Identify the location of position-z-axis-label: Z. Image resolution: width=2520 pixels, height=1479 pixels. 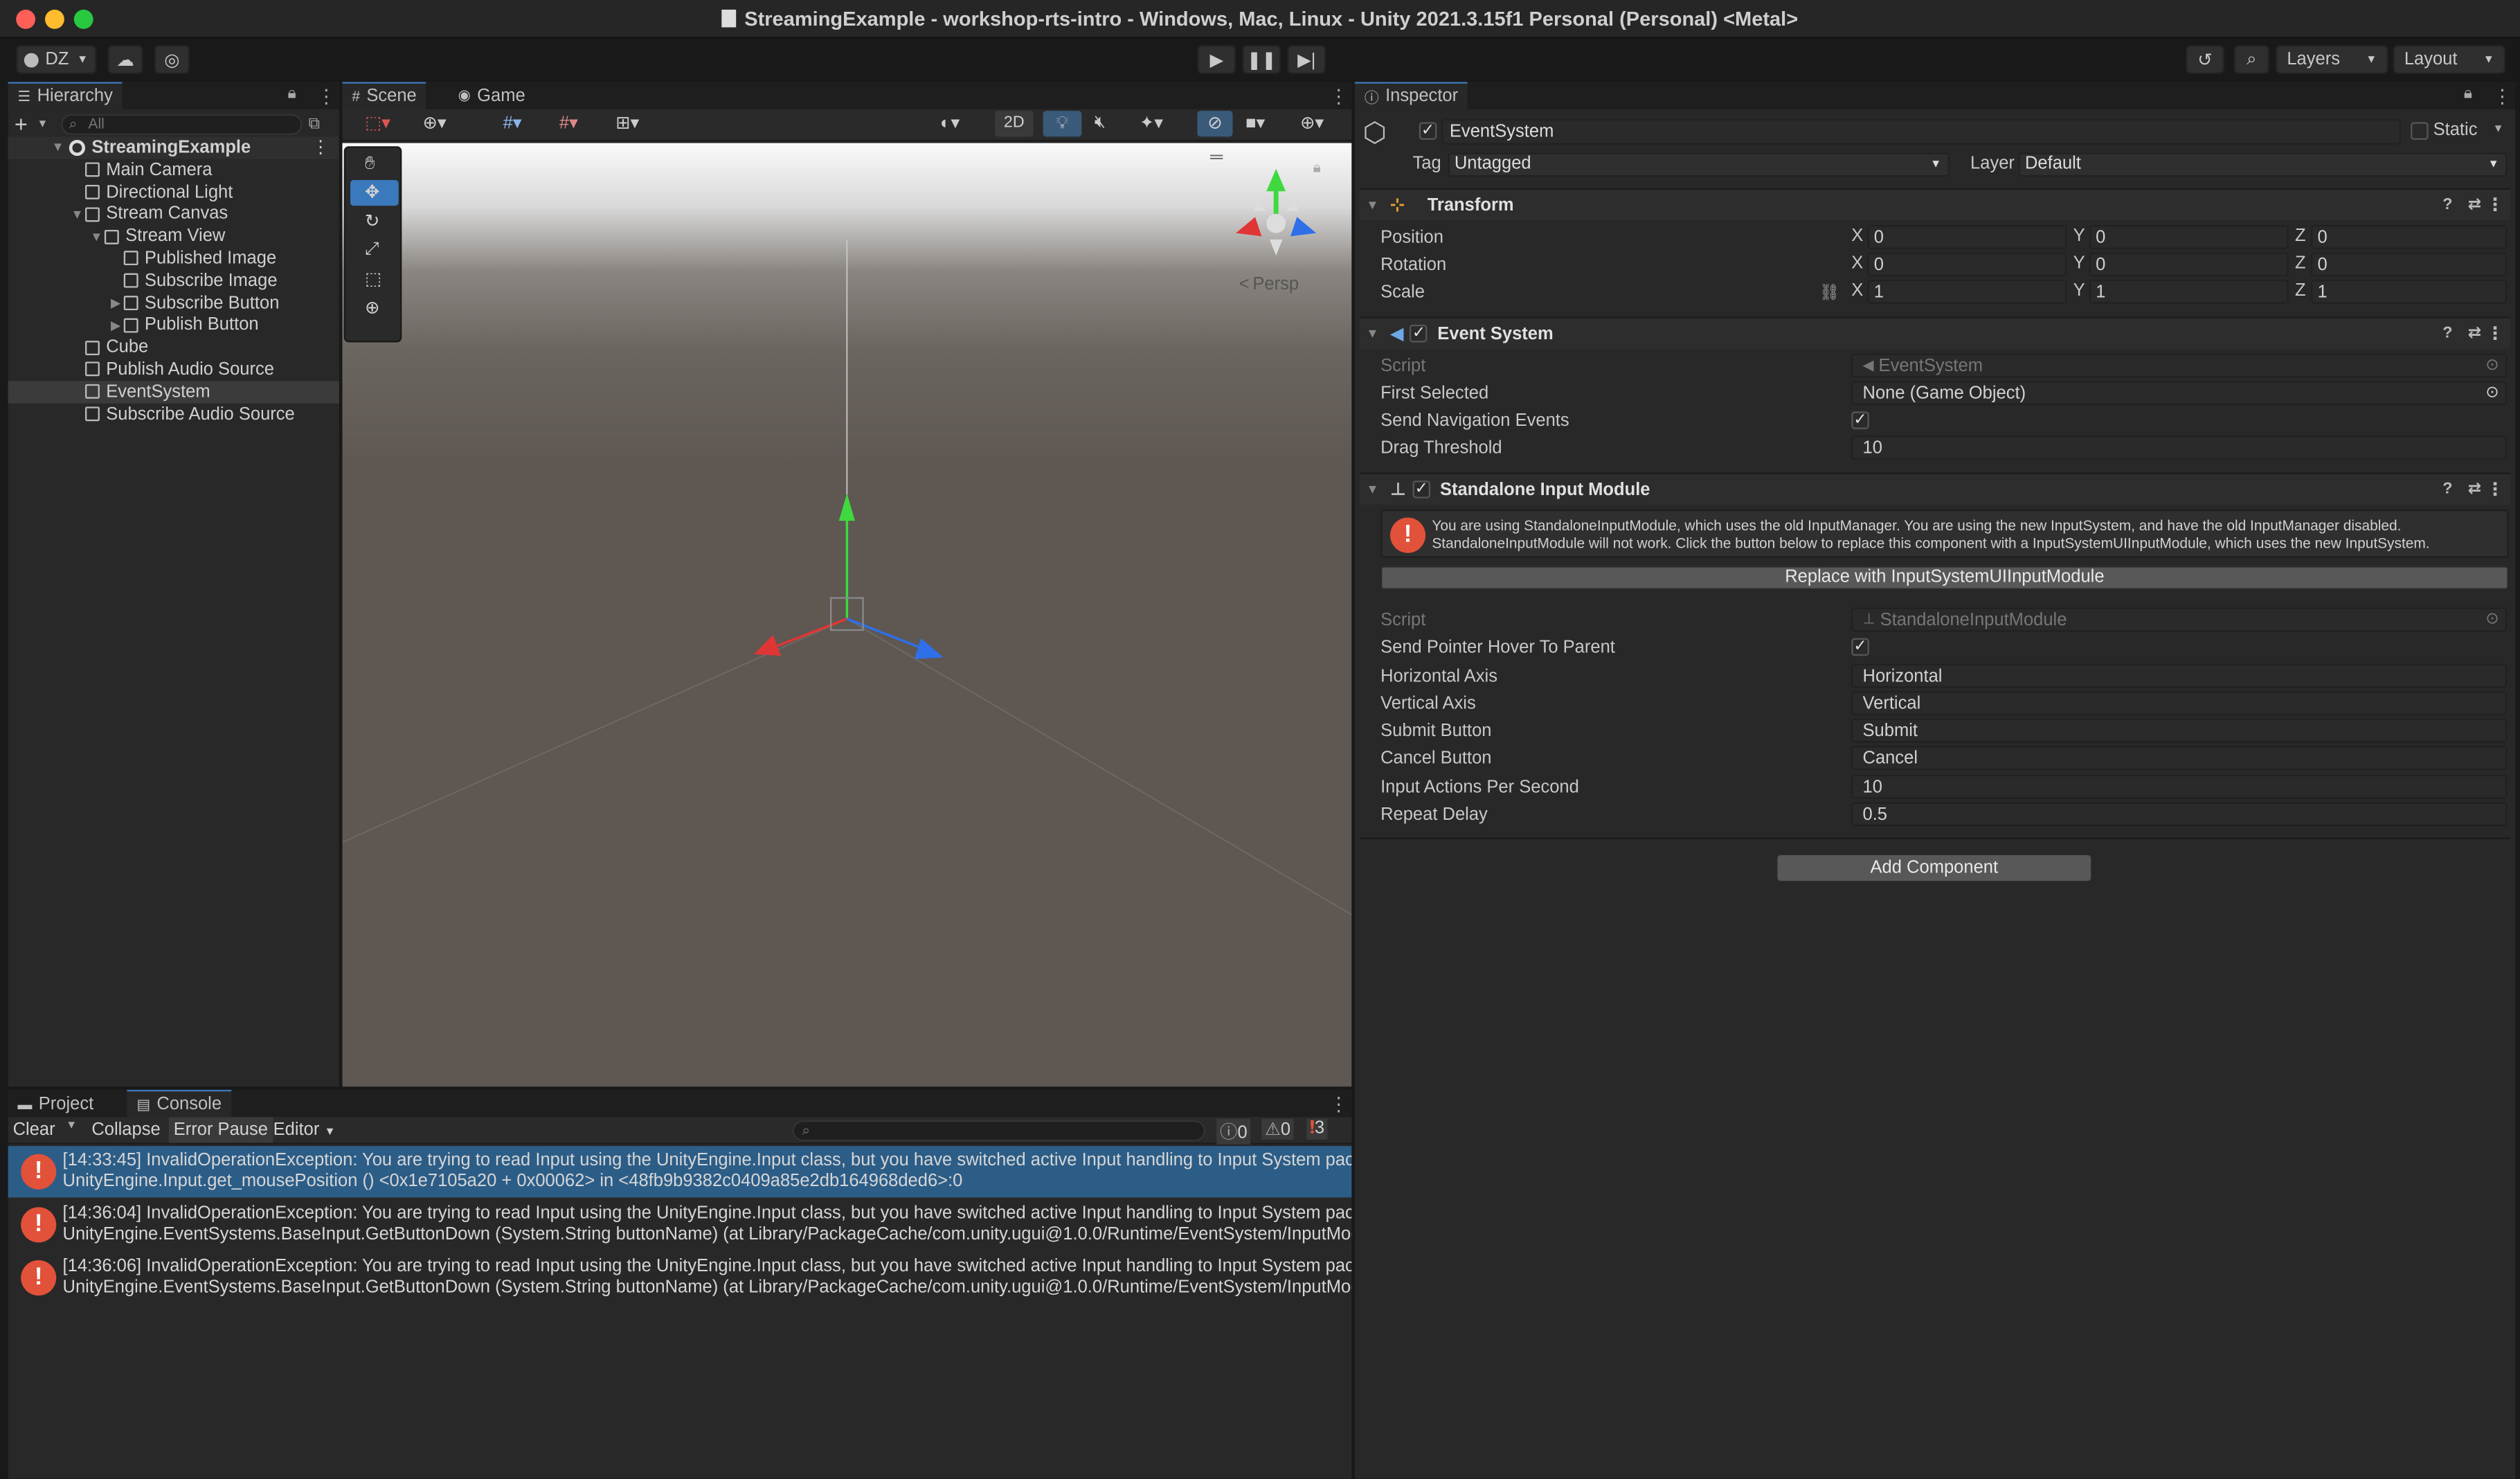
(2300, 236).